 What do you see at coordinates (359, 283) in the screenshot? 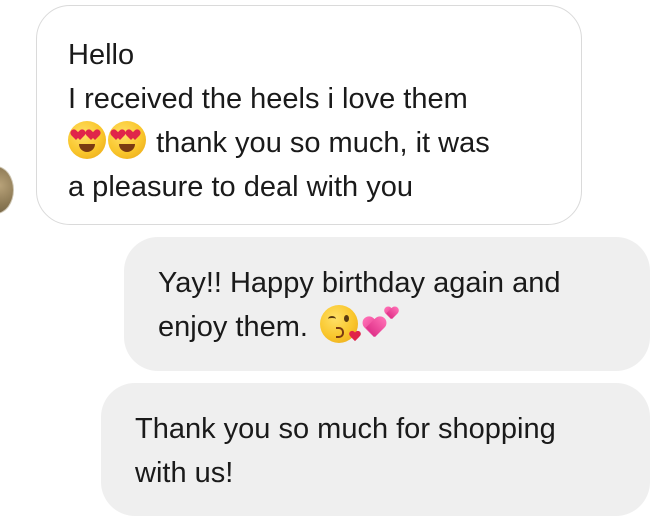
I see `message-line: Yay!! Happy birthday again and` at bounding box center [359, 283].